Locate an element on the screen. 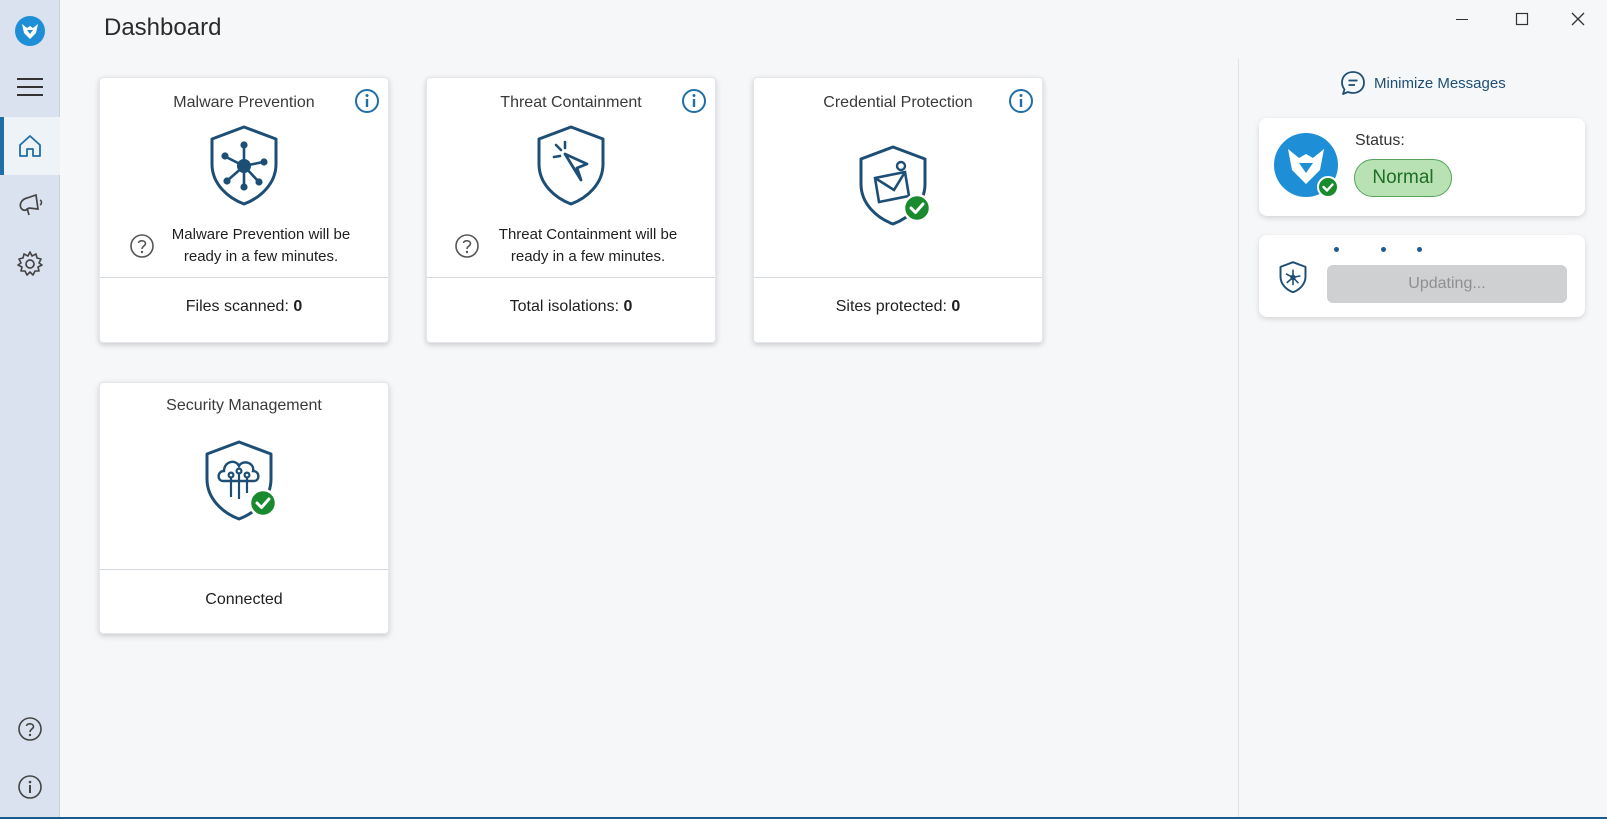 This screenshot has width=1607, height=819. card-security-management: Security Management Connected is located at coordinates (244, 508).